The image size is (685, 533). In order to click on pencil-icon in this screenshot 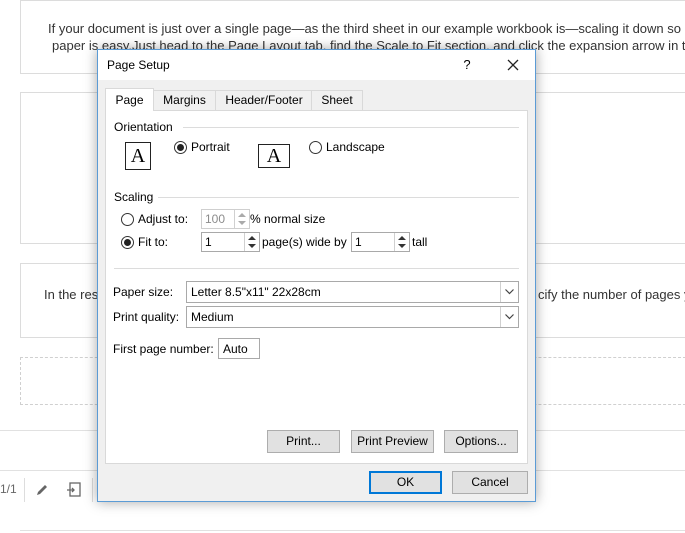, I will do `click(42, 490)`.